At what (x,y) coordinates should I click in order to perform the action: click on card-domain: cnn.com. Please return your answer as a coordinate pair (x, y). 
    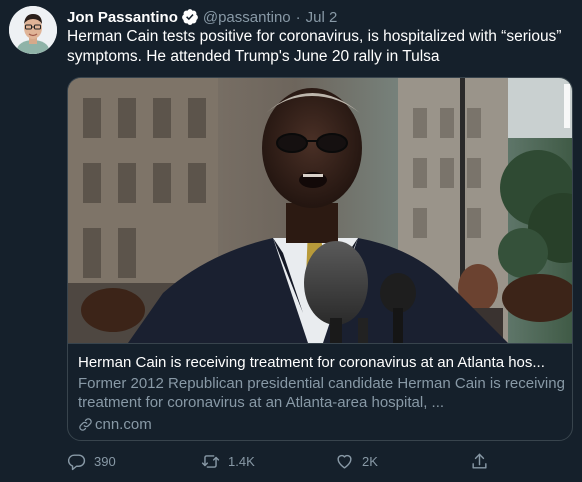
    Looking at the image, I should click on (115, 424).